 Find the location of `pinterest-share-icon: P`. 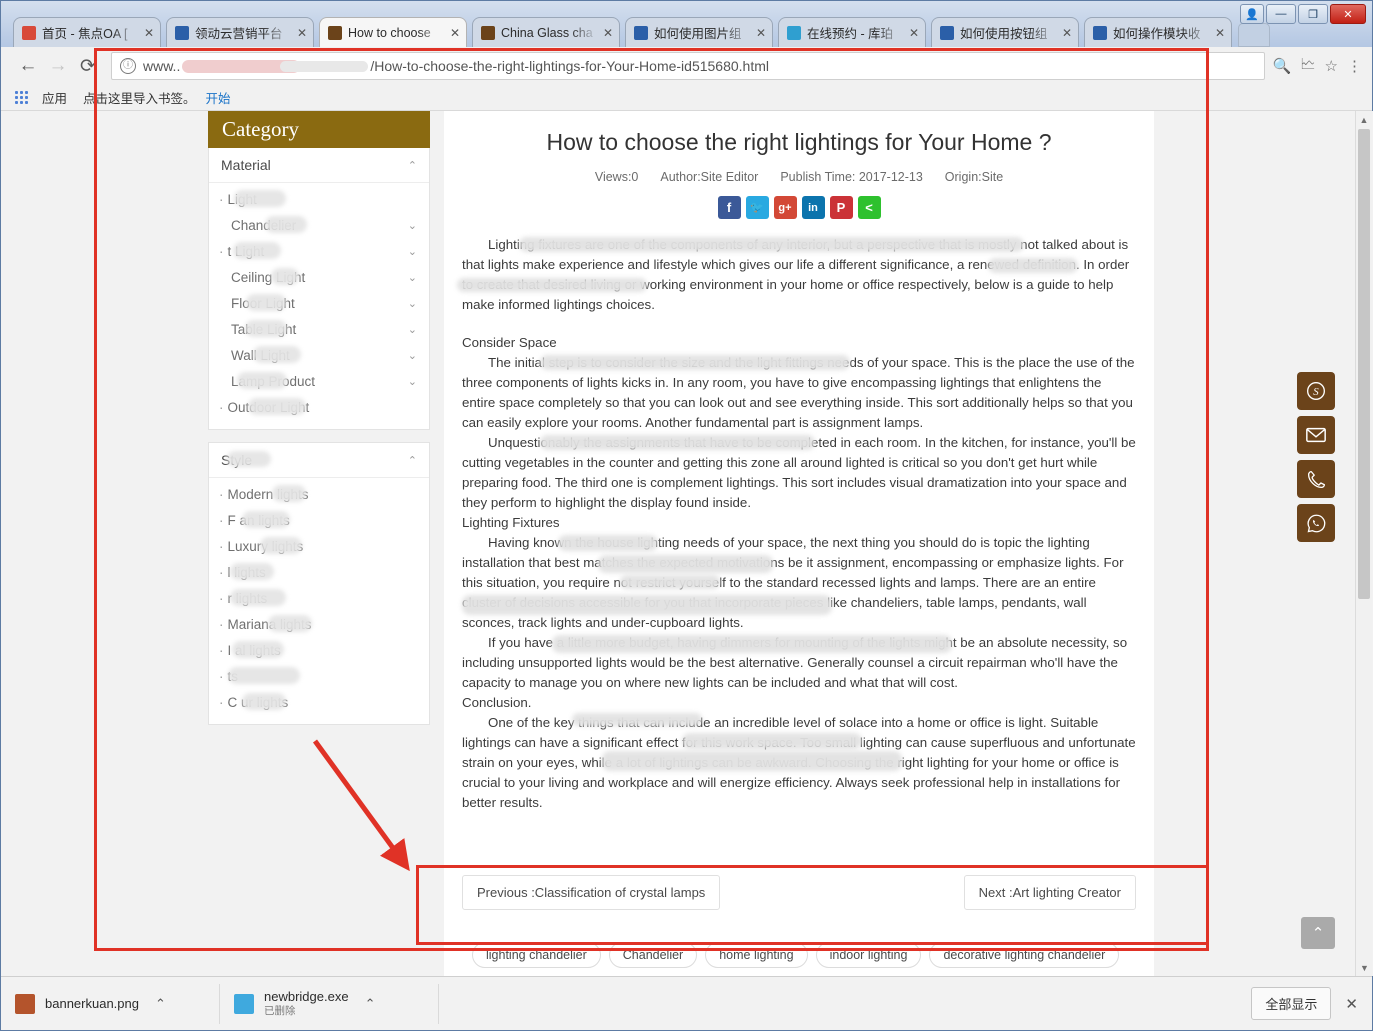

pinterest-share-icon: P is located at coordinates (841, 207).